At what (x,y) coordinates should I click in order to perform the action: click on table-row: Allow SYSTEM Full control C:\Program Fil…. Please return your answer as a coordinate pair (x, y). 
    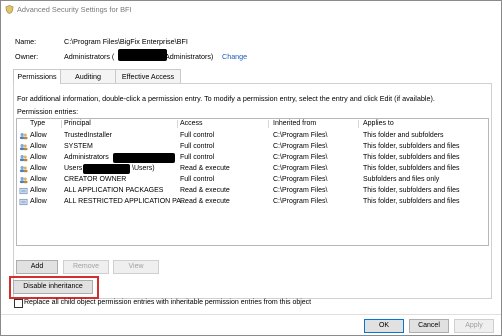
    Looking at the image, I should click on (251, 147).